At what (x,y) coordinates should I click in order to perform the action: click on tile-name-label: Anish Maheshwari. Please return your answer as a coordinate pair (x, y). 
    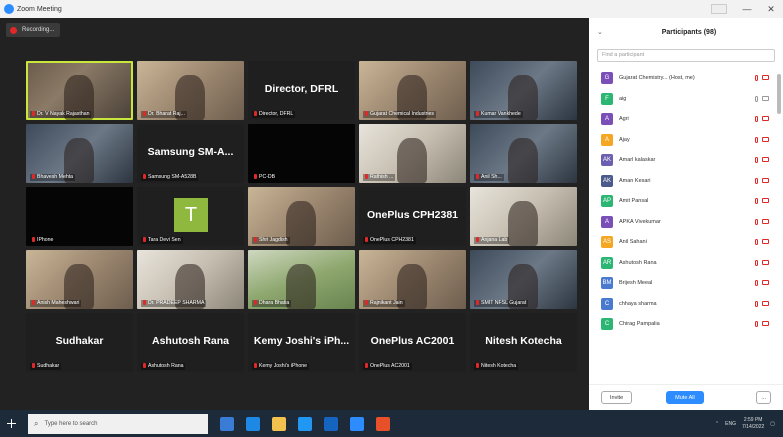
    Looking at the image, I should click on (56, 303).